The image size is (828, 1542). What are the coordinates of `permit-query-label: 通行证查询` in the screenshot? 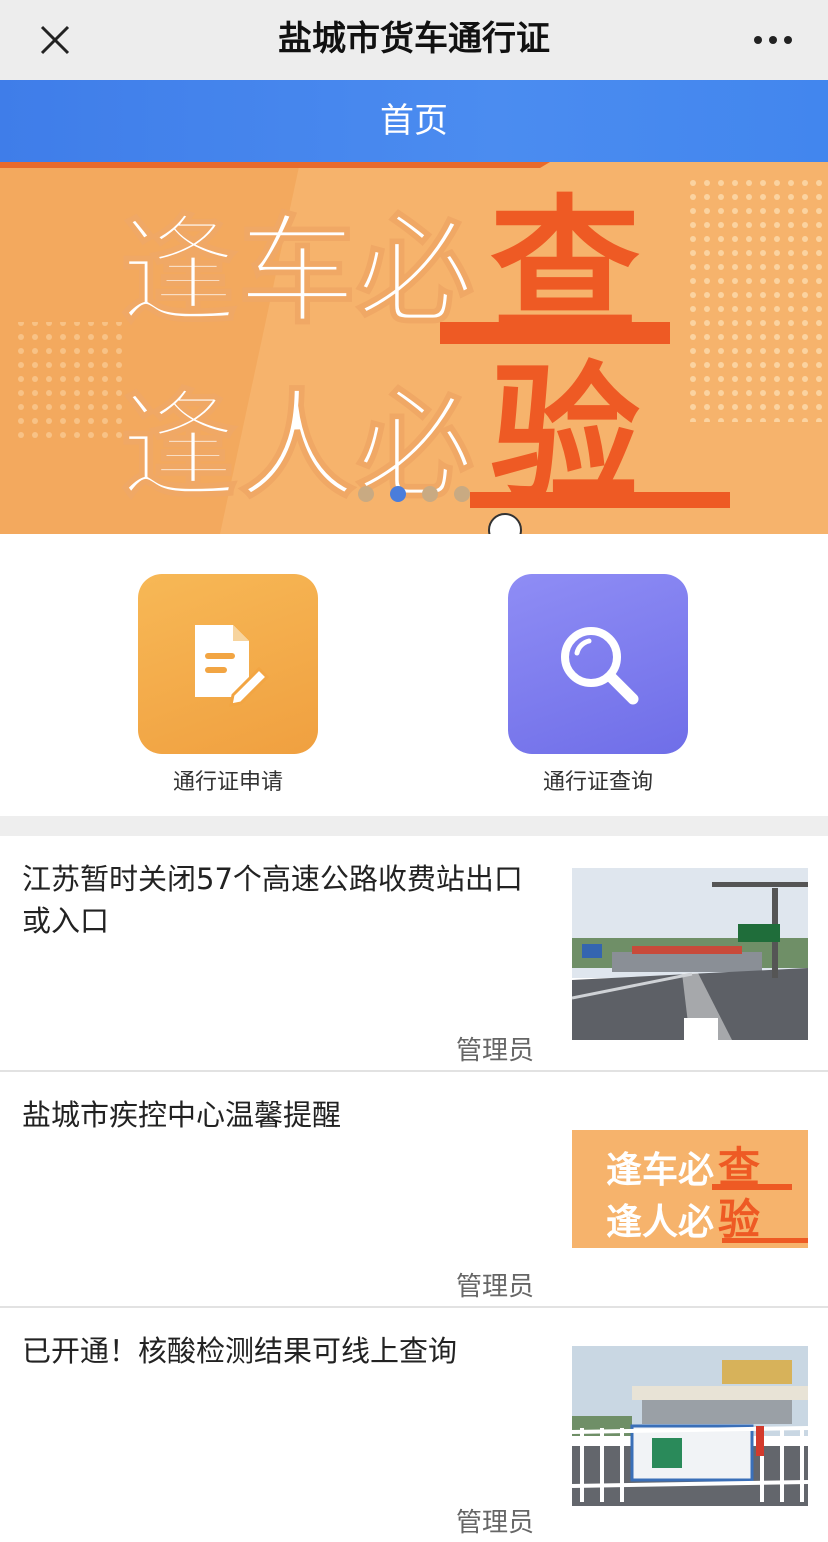 It's located at (597, 782).